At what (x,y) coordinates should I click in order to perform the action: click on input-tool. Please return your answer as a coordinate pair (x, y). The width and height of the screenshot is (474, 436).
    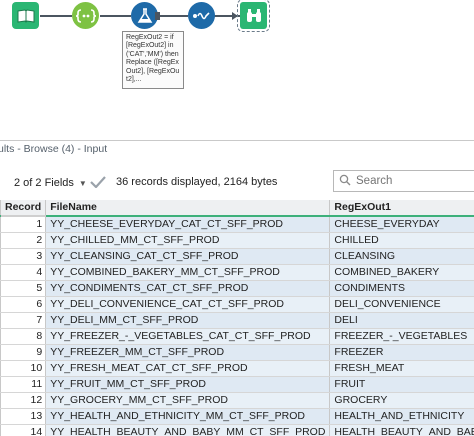
    Looking at the image, I should click on (25, 15).